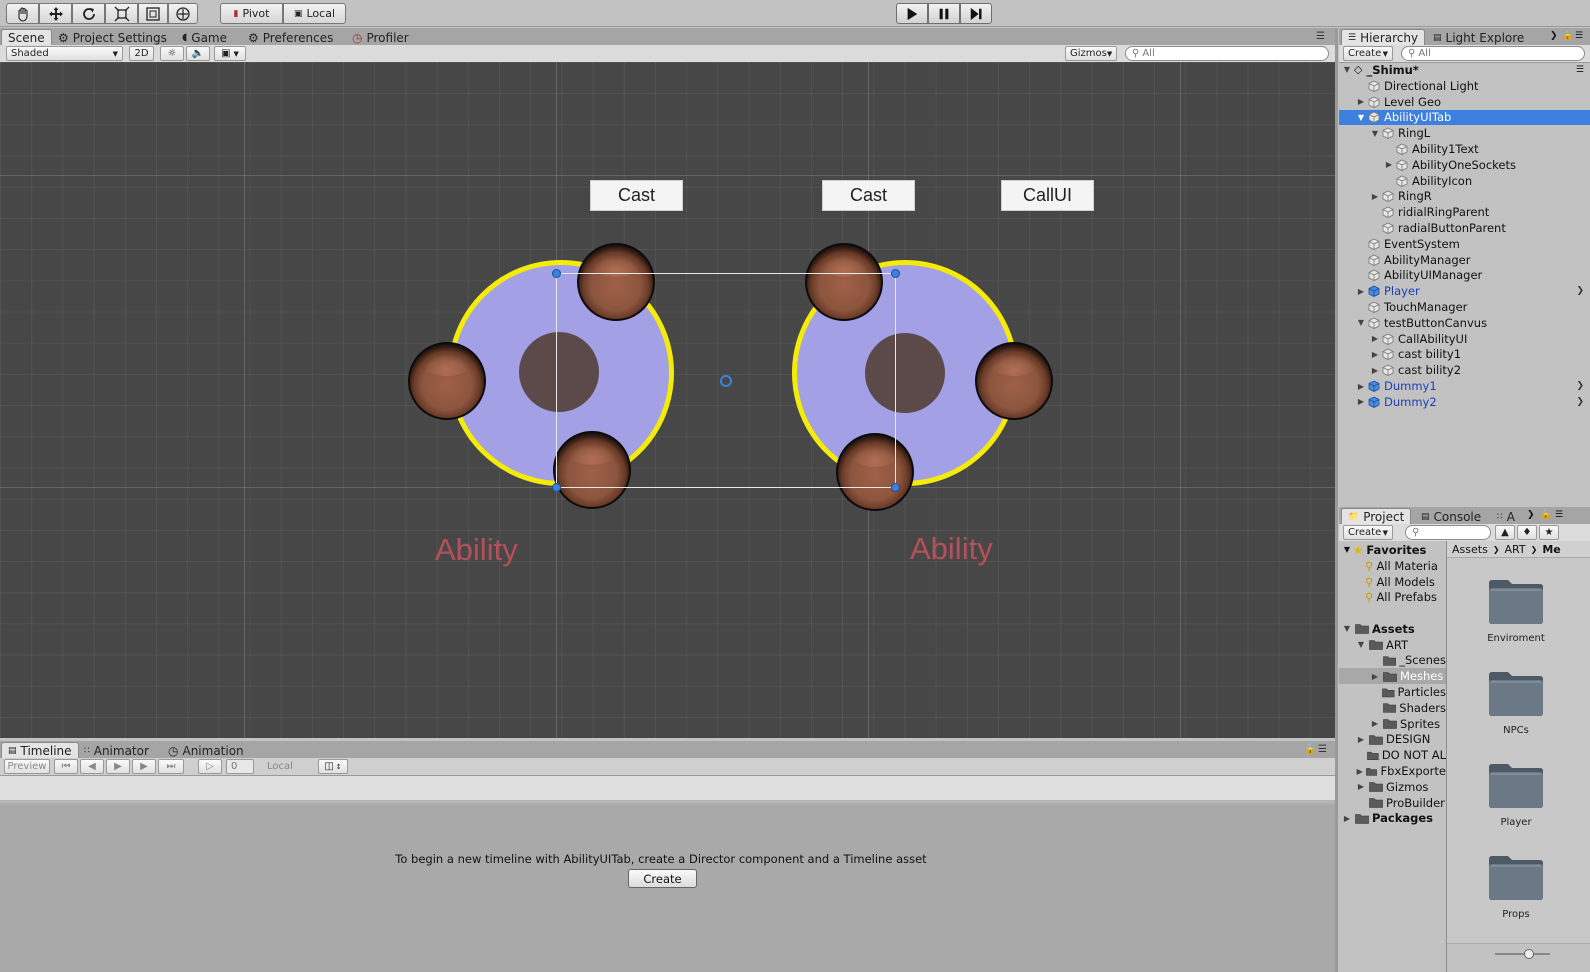  What do you see at coordinates (1392, 803) in the screenshot?
I see `tree-item: ProBuilder` at bounding box center [1392, 803].